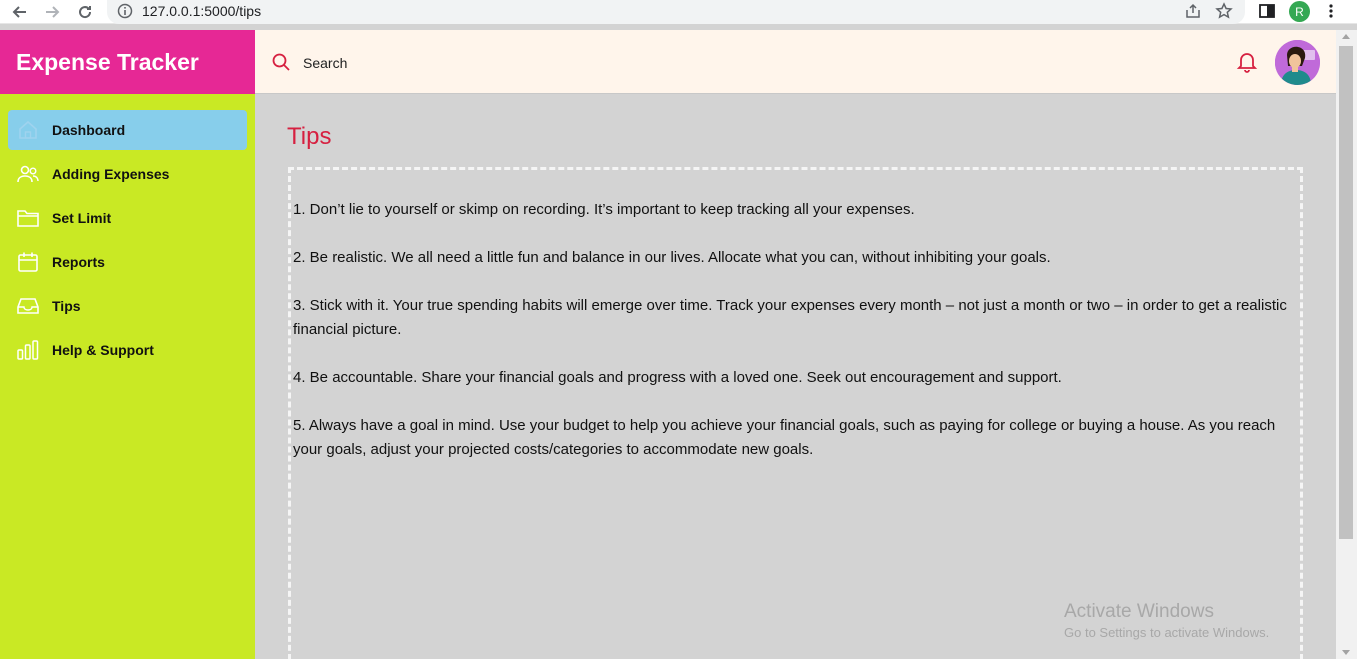 This screenshot has width=1357, height=659. Describe the element at coordinates (85, 12) in the screenshot. I see `reload-icon` at that location.